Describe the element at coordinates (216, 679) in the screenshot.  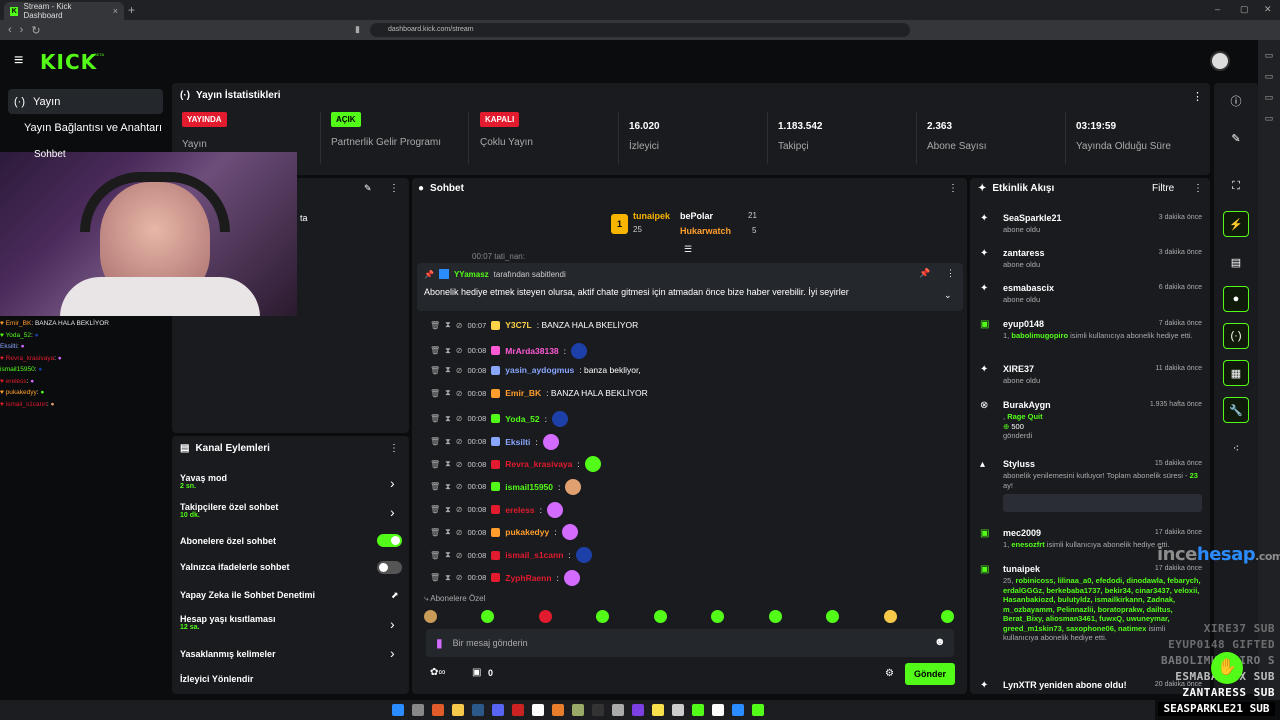
I see `raid-row: İzleyici Yönlendir` at that location.